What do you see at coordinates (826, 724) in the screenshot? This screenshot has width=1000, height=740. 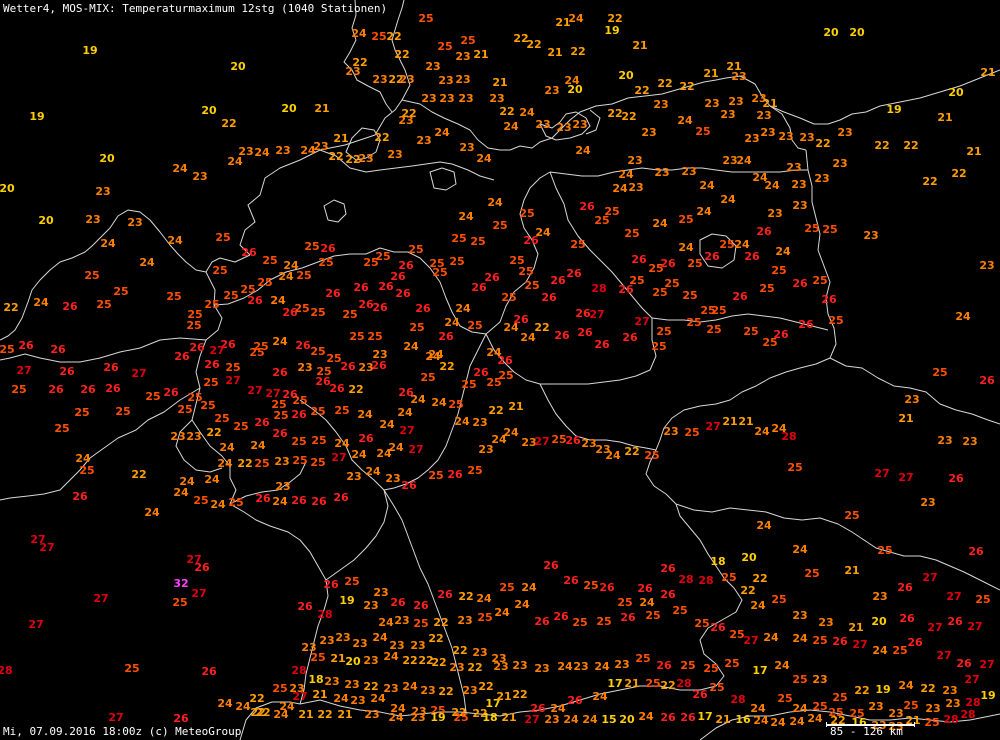 I see `scale-tick-left` at bounding box center [826, 724].